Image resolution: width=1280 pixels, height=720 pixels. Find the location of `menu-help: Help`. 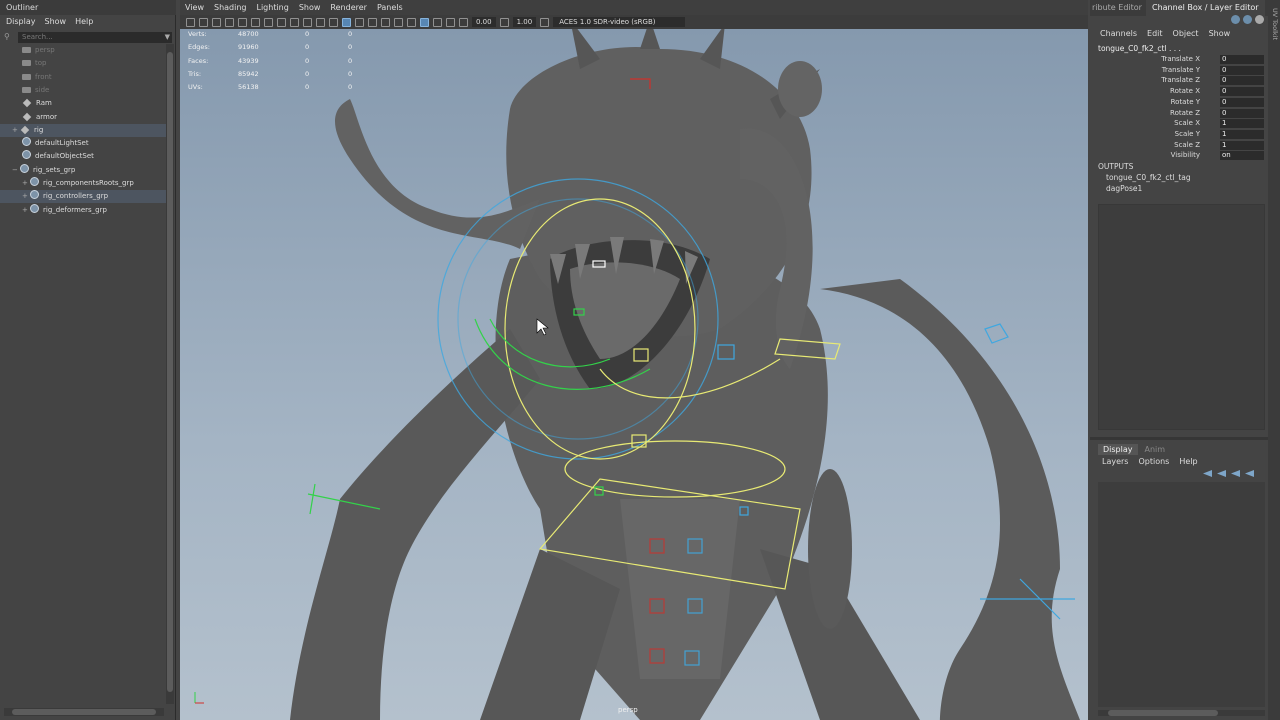

menu-help: Help is located at coordinates (1188, 461).